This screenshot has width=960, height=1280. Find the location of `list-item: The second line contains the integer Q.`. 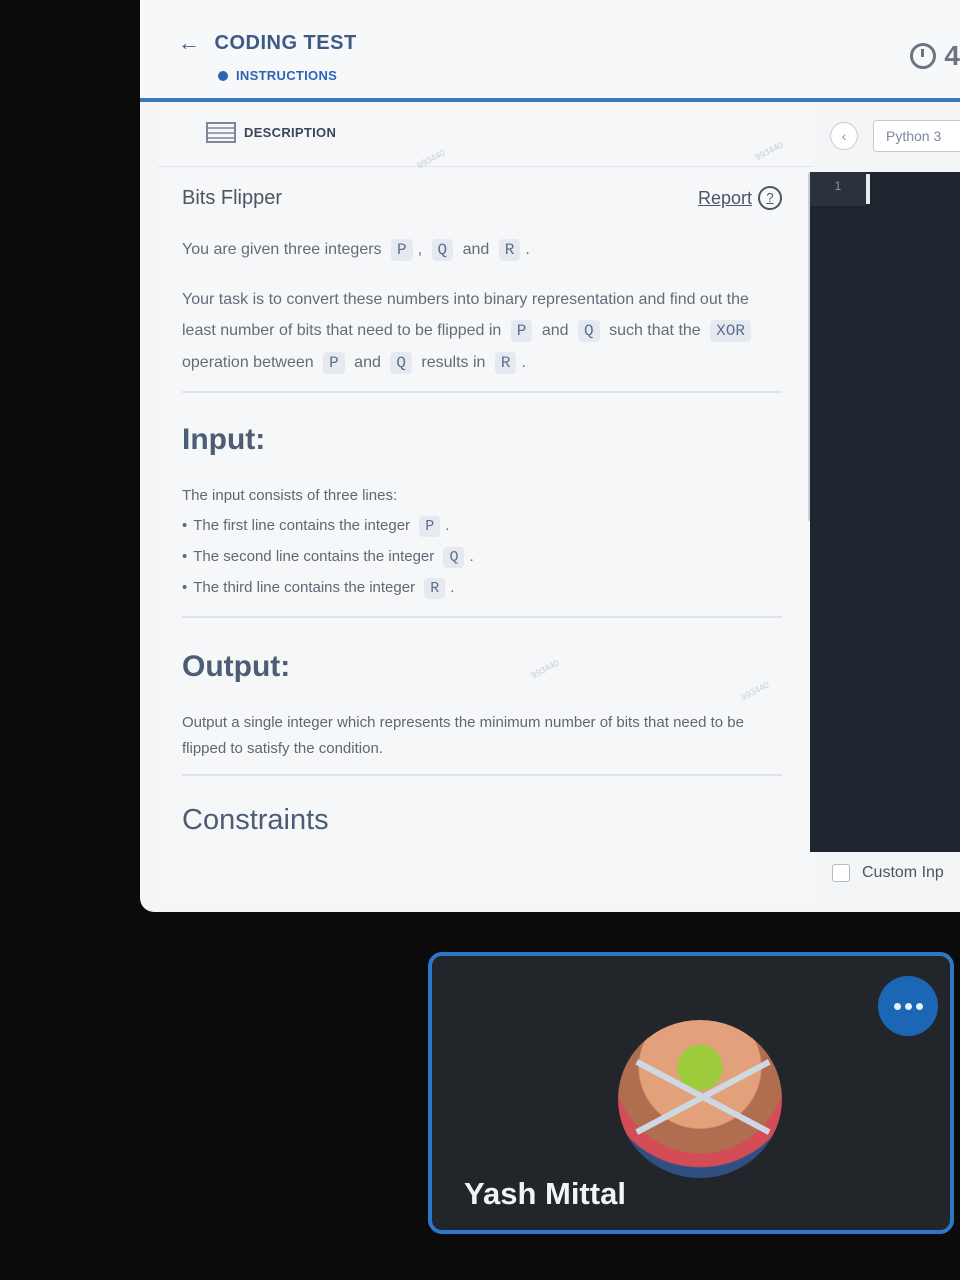

list-item: The second line contains the integer Q. is located at coordinates (482, 557).